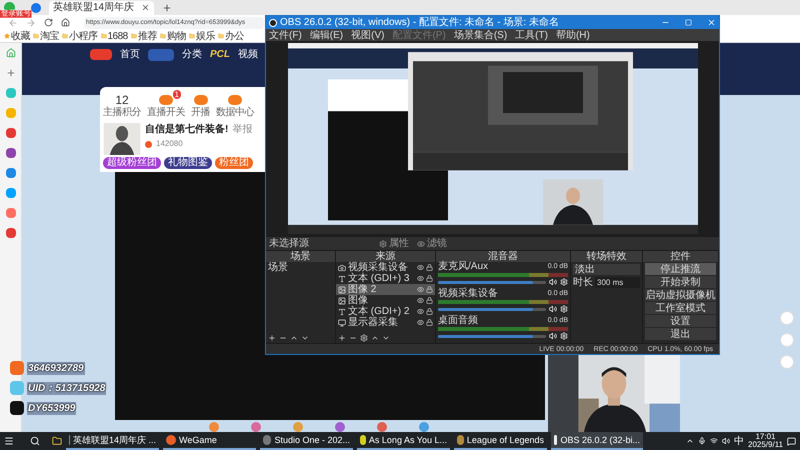  Describe the element at coordinates (385, 300) in the screenshot. I see `source-item: 图像` at that location.